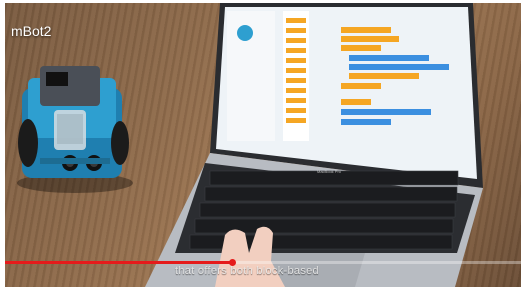 The height and width of the screenshot is (290, 525). What do you see at coordinates (31, 31) in the screenshot?
I see `video-title: mBot2` at bounding box center [31, 31].